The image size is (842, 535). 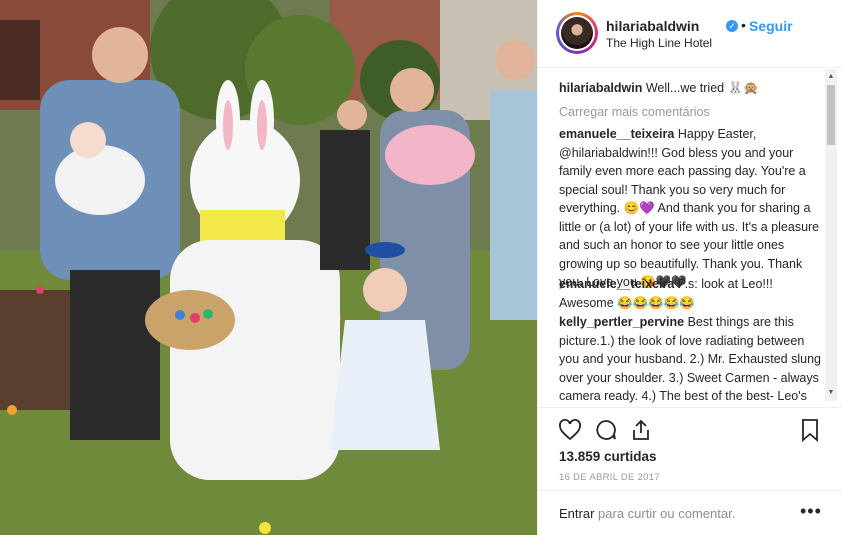 I want to click on username-link: hilariabaldwin, so click(x=652, y=26).